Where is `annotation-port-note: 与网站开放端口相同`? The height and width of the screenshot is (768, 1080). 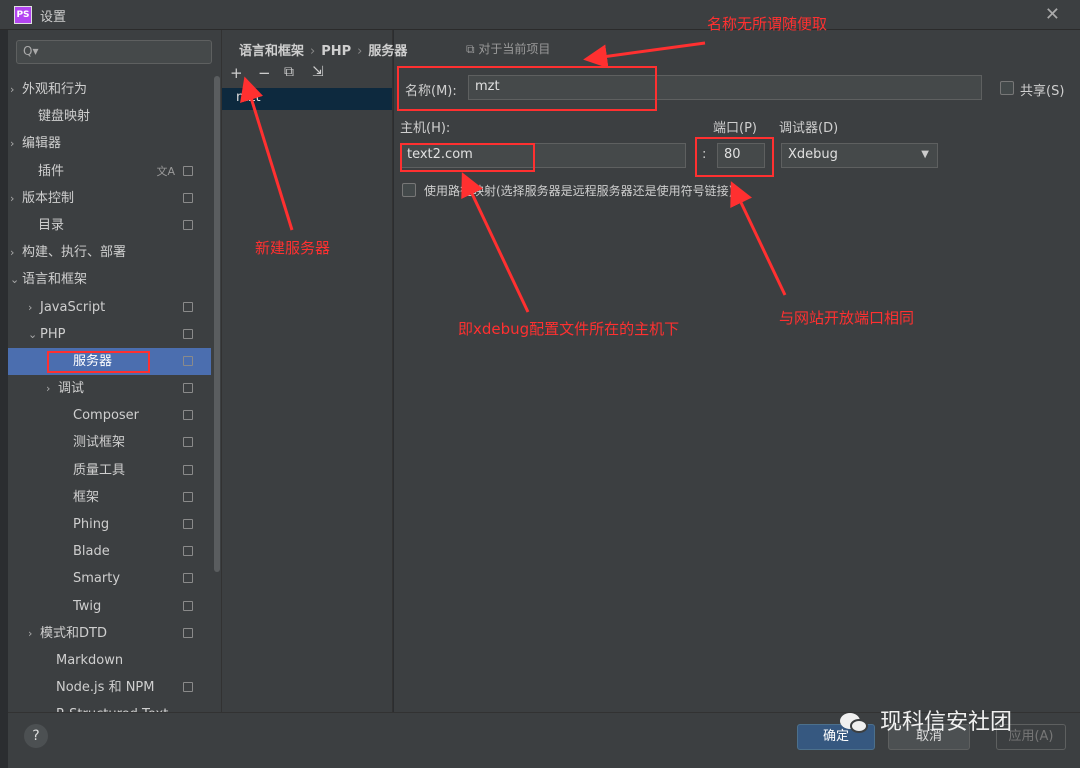
annotation-port-note: 与网站开放端口相同 is located at coordinates (847, 318).